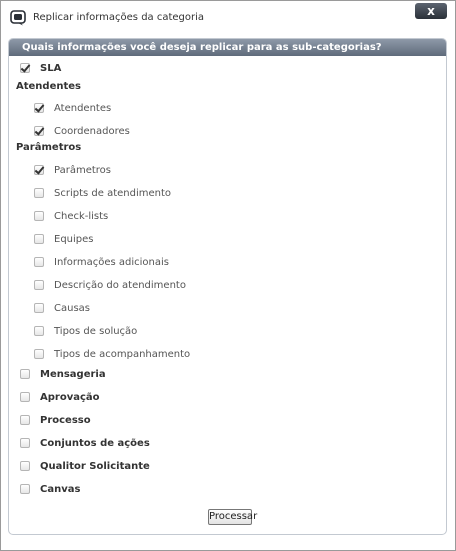 Image resolution: width=456 pixels, height=551 pixels. I want to click on option-conjuntos: Conjuntos de ações, so click(85, 443).